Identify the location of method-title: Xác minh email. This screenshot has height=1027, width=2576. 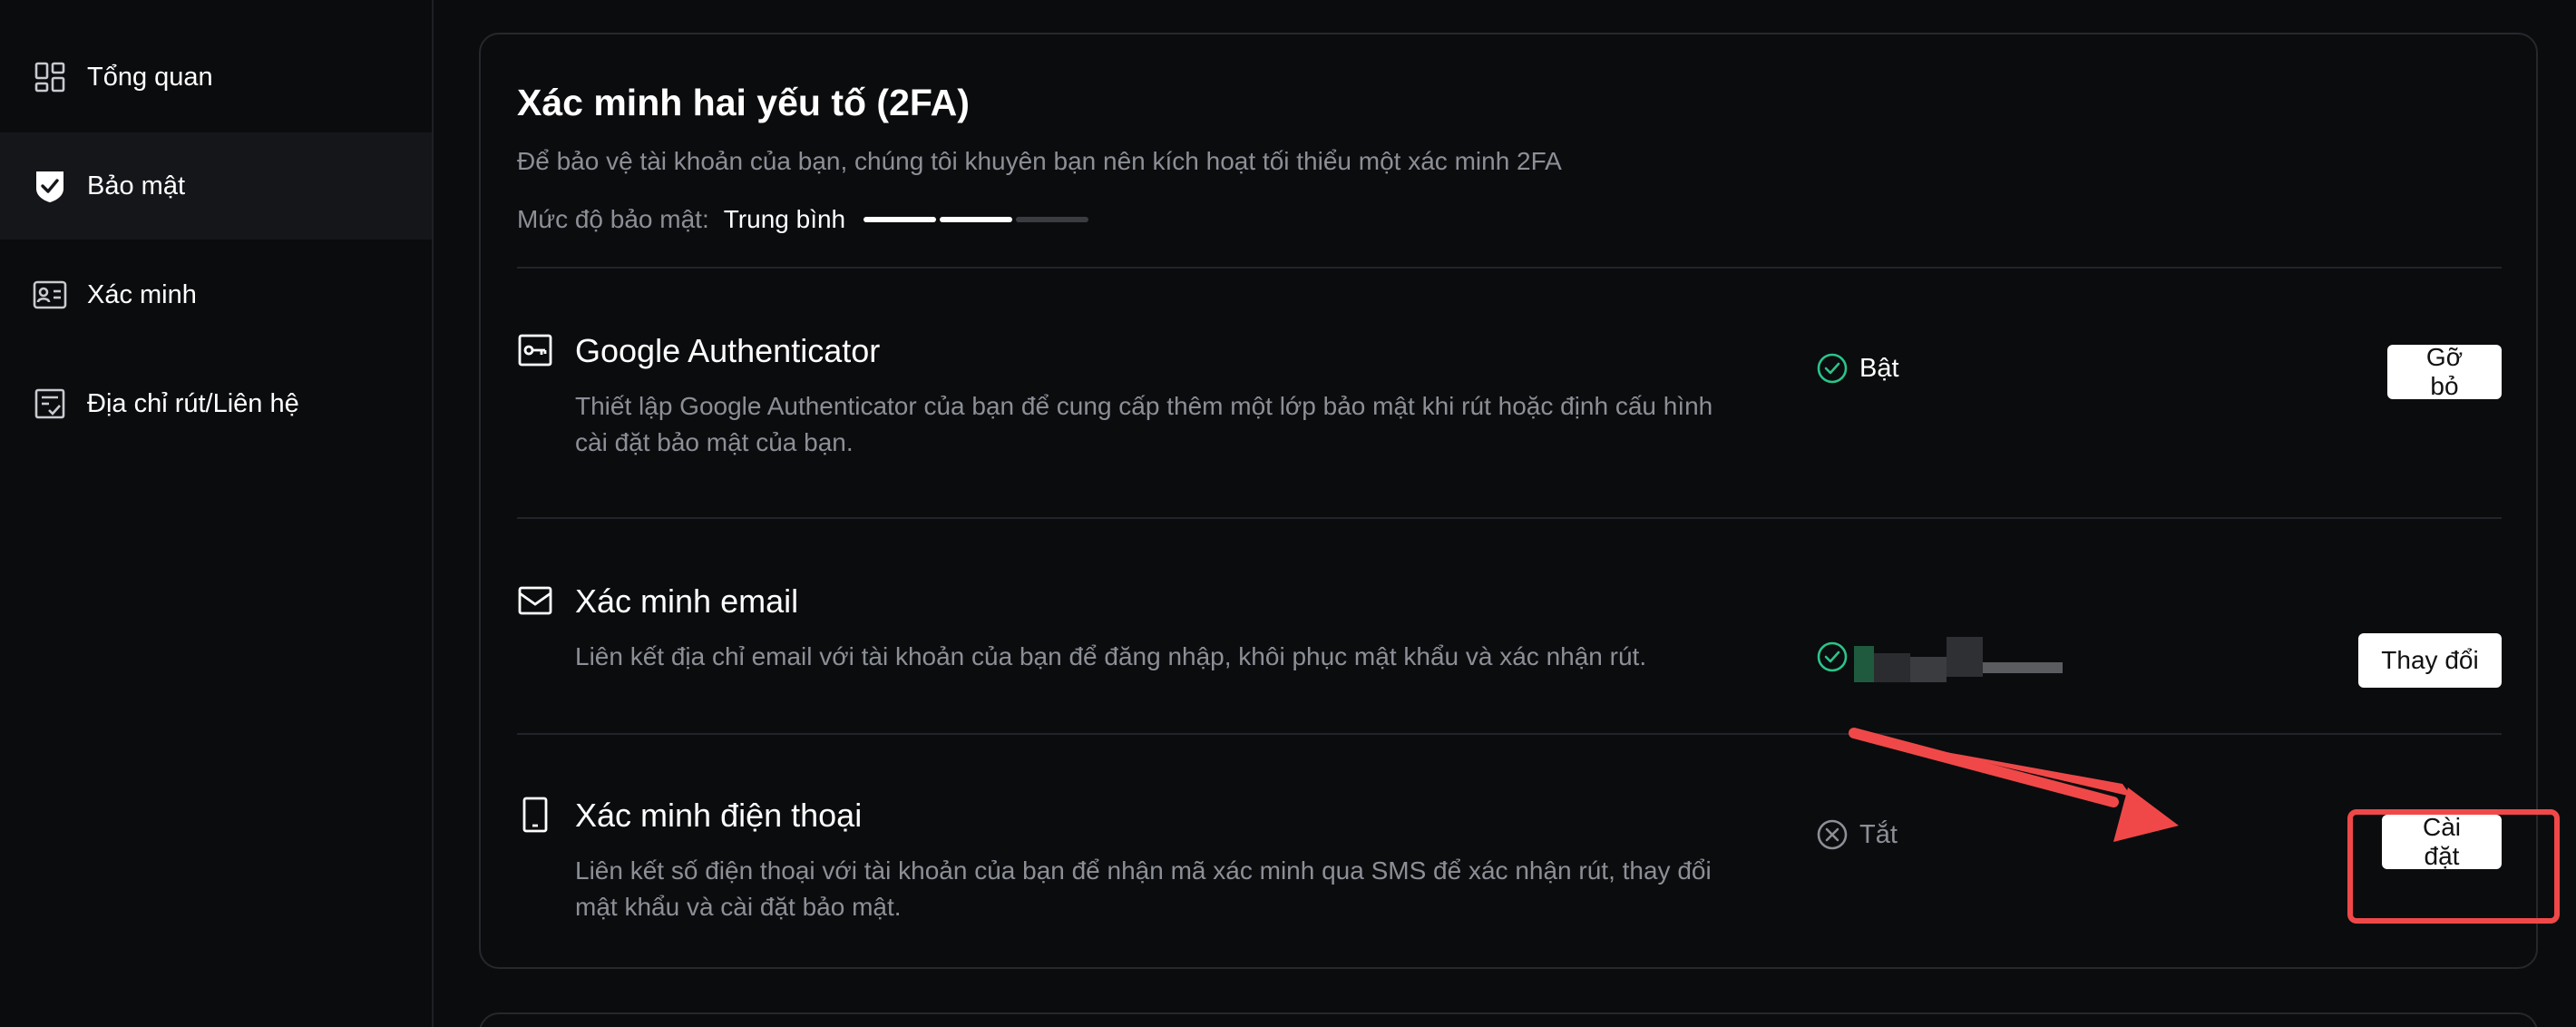
(687, 601).